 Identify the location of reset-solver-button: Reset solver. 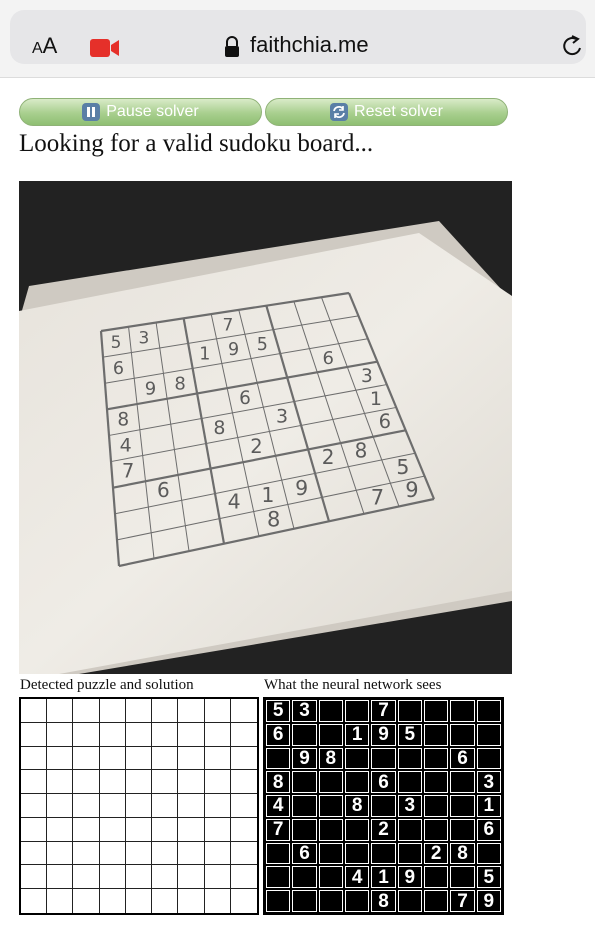
(386, 112).